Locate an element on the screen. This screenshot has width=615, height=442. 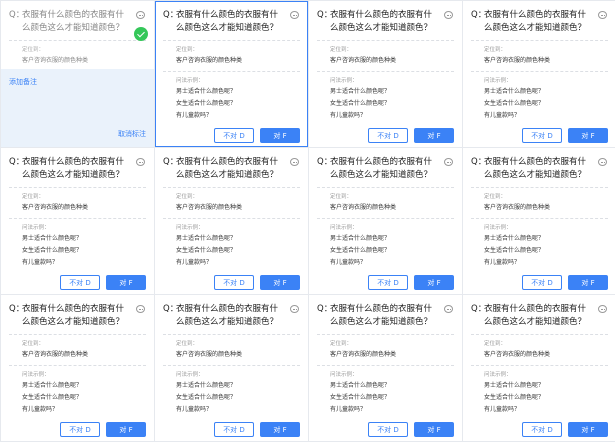
cancel-mark-link: 取消标注 is located at coordinates (132, 134).